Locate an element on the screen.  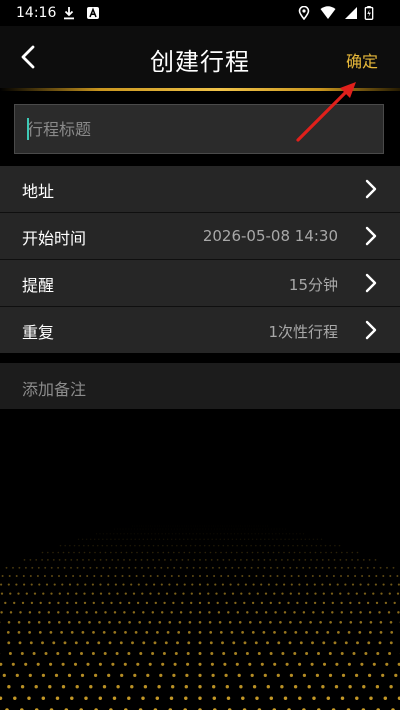
repeat-value: 1次性行程 is located at coordinates (303, 332).